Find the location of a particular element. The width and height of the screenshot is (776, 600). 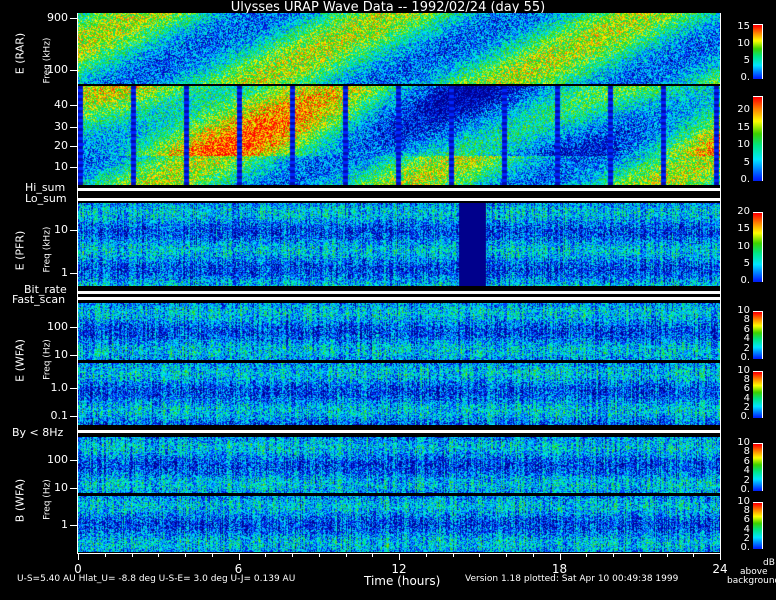

freq-axis-label: Freq (Hz) is located at coordinates (47, 499).